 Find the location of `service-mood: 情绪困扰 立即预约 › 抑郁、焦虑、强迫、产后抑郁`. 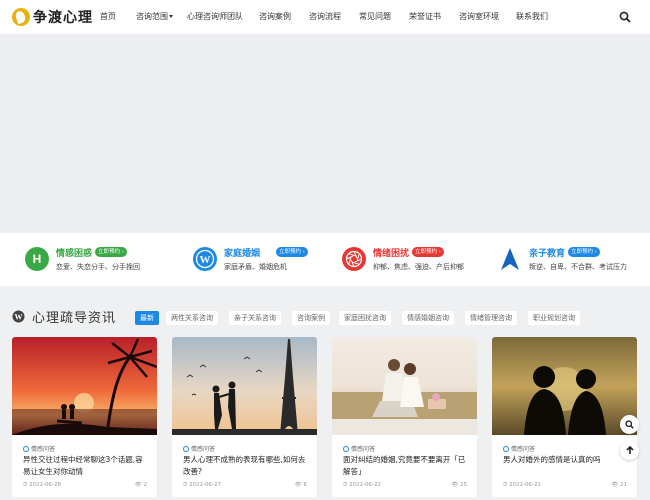

service-mood: 情绪困扰 立即预约 › 抑郁、焦虑、强迫、产后抑郁 is located at coordinates (400, 259).